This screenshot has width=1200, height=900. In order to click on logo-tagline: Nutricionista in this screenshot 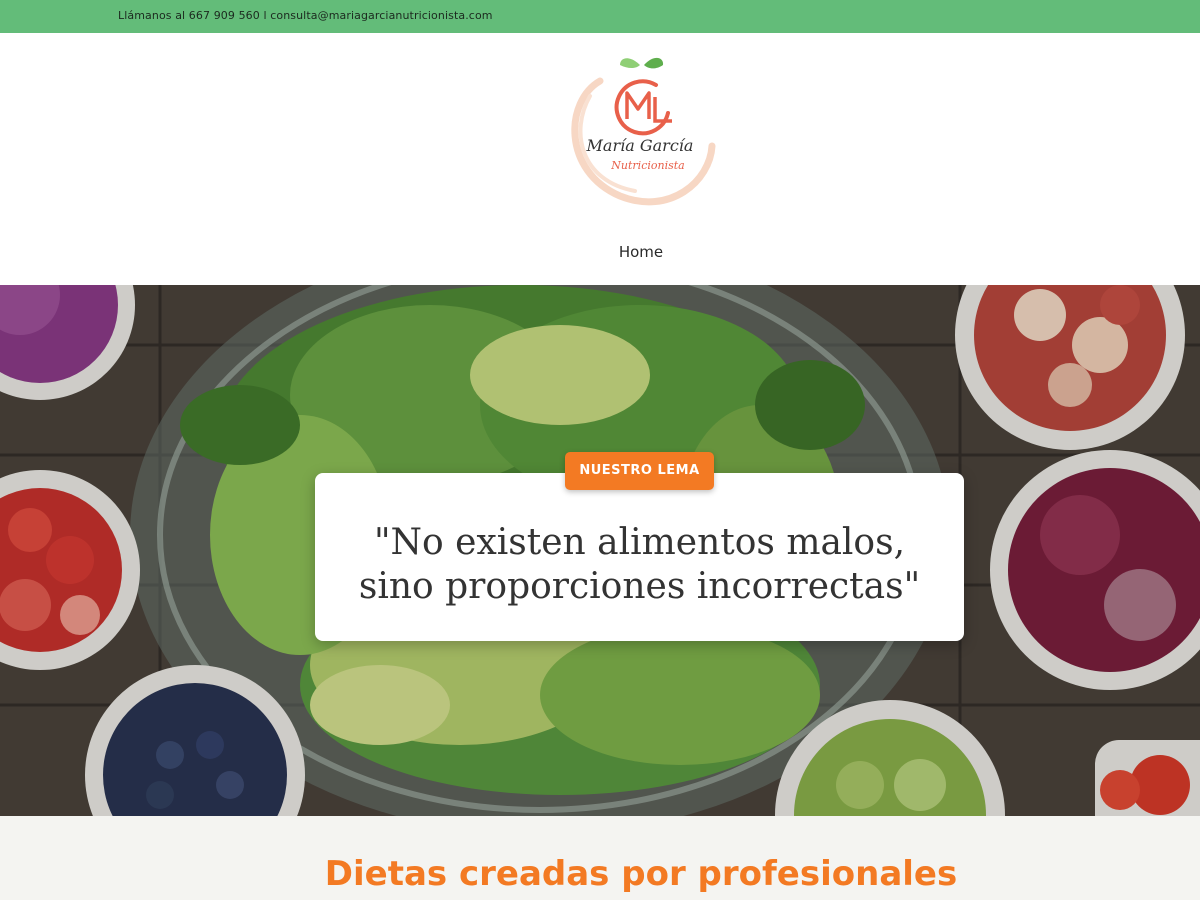, I will do `click(647, 165)`.